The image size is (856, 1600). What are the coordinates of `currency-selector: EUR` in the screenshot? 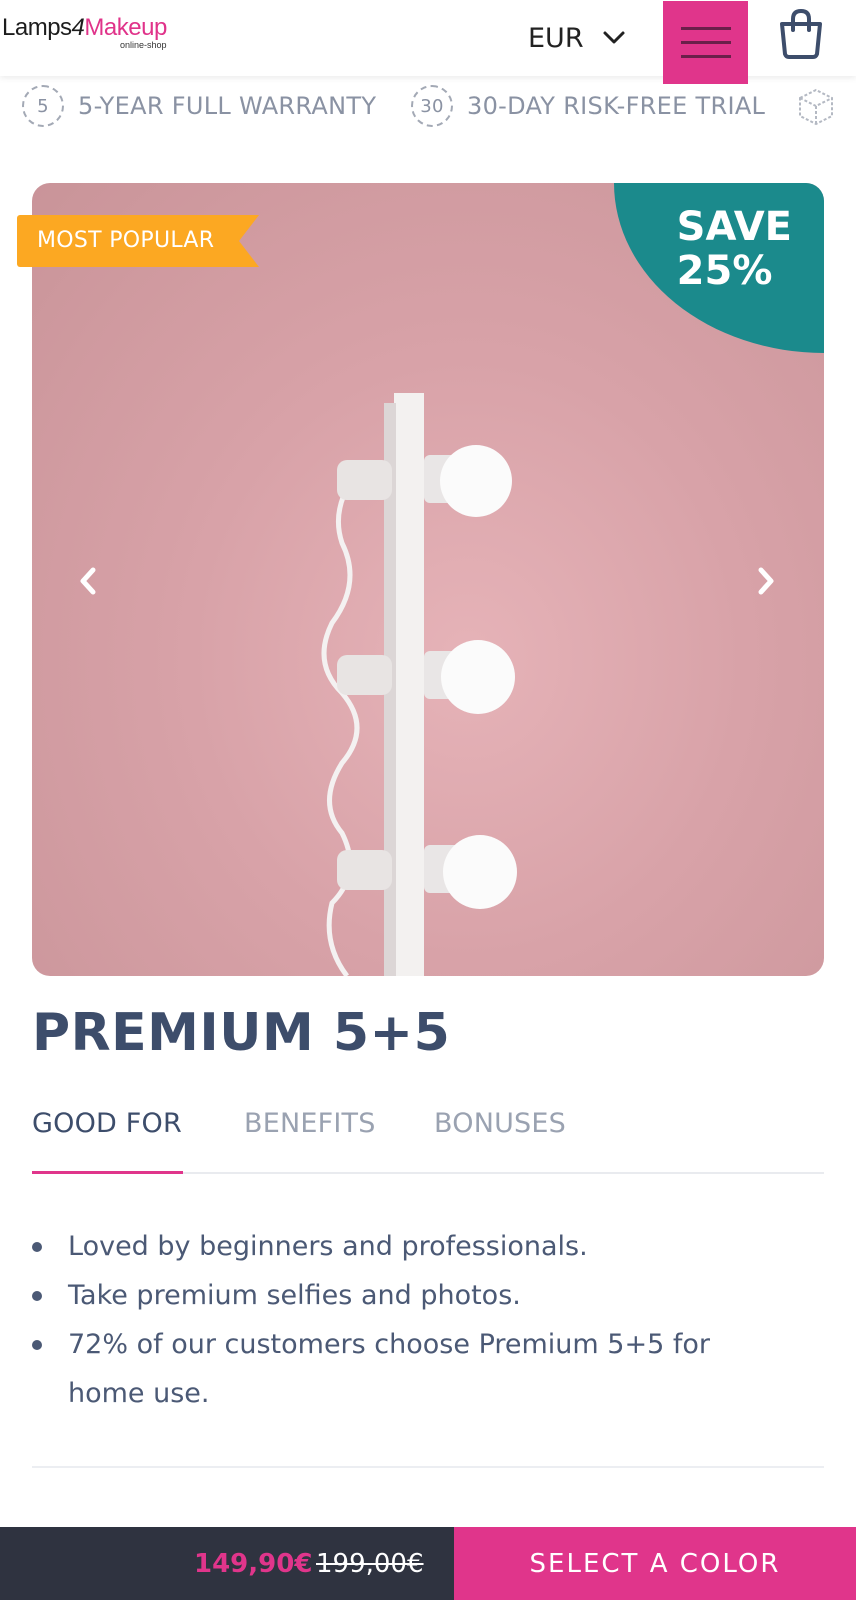 It's located at (577, 38).